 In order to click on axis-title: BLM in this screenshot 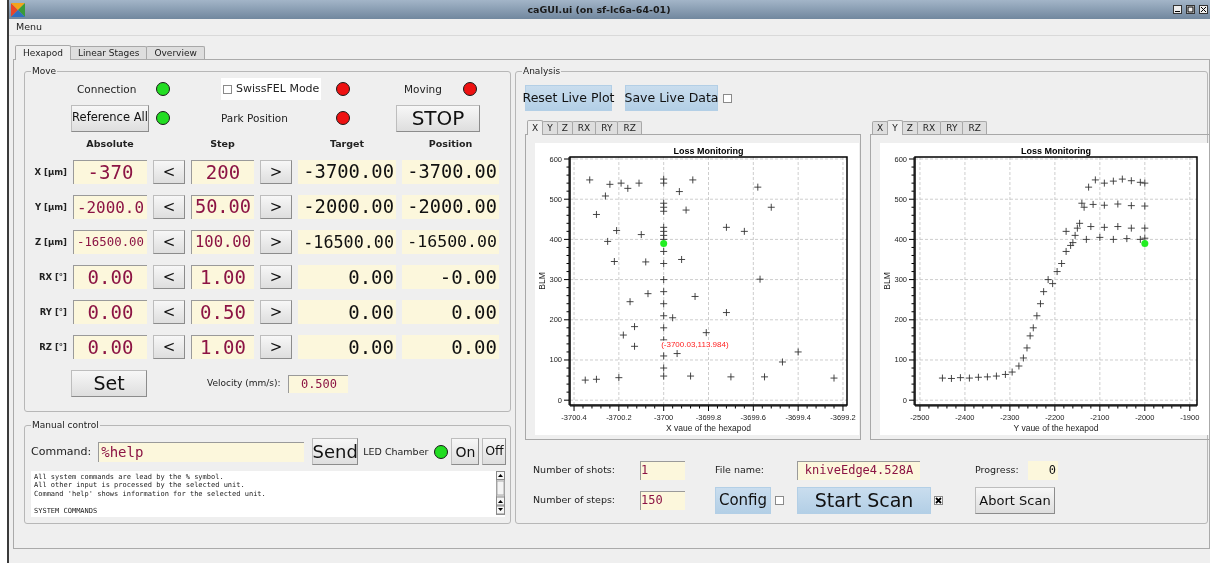, I will do `click(542, 281)`.